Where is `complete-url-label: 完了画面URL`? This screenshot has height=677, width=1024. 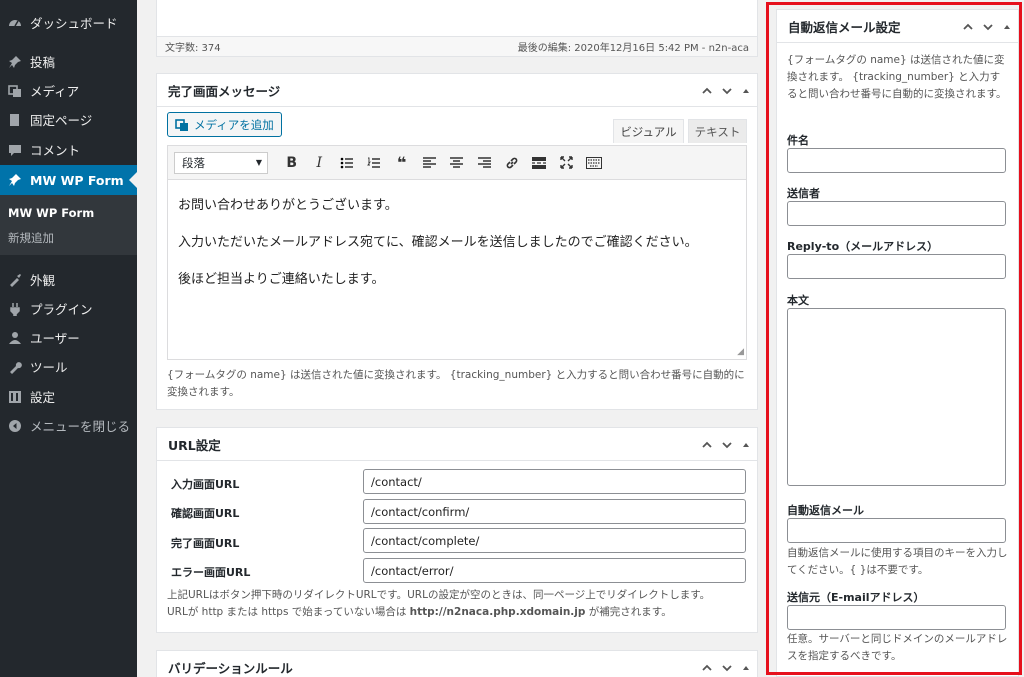
complete-url-label: 完了画面URL is located at coordinates (205, 543).